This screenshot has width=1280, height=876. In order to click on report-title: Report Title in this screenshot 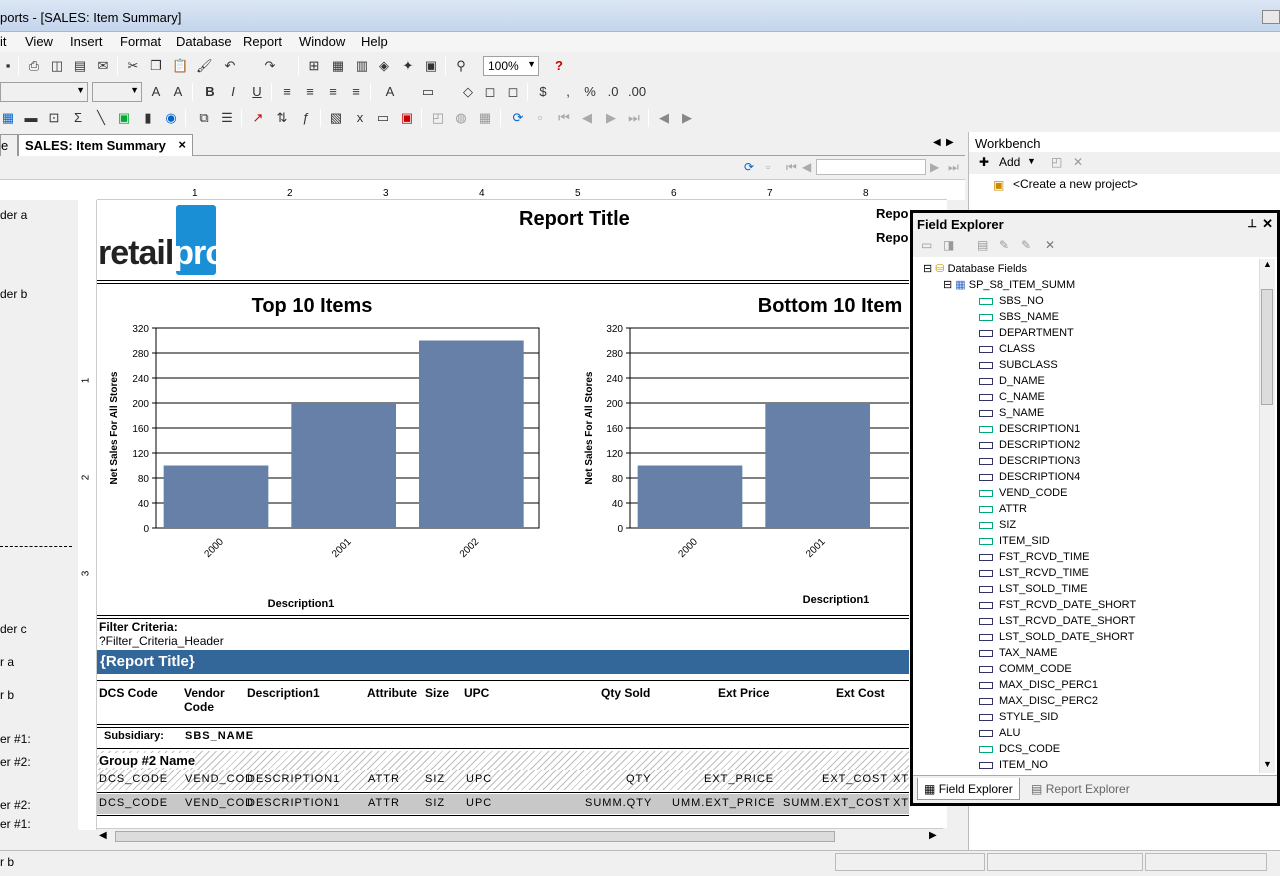, I will do `click(574, 219)`.